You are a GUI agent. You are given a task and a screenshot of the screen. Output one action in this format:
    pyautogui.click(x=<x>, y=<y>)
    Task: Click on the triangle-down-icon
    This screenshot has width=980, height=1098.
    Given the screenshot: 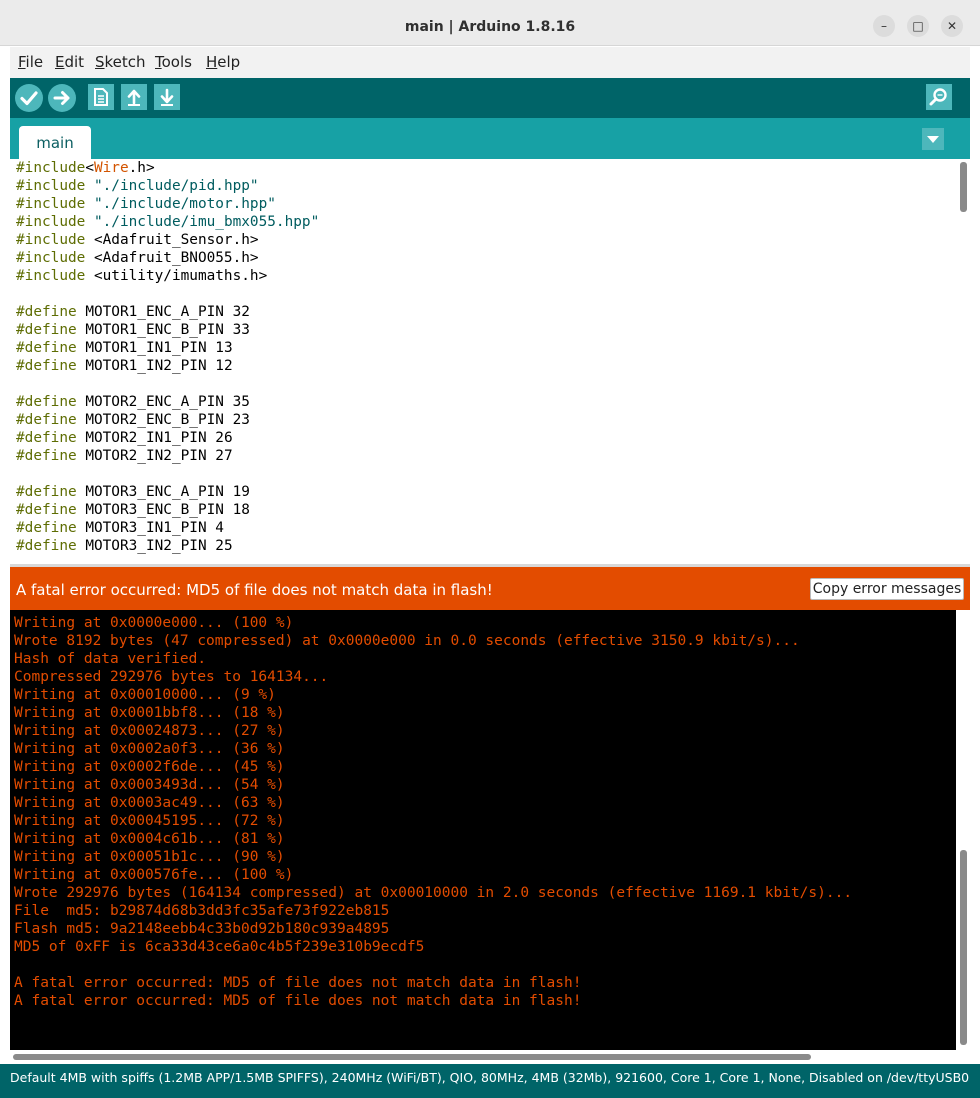 What is the action you would take?
    pyautogui.click(x=933, y=139)
    